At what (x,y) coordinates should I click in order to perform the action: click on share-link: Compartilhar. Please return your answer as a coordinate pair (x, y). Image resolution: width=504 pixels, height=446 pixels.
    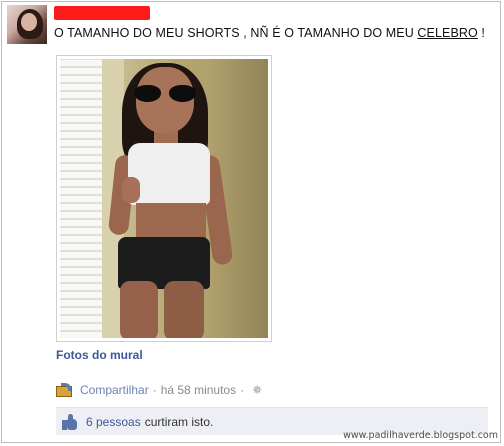
    Looking at the image, I should click on (114, 390).